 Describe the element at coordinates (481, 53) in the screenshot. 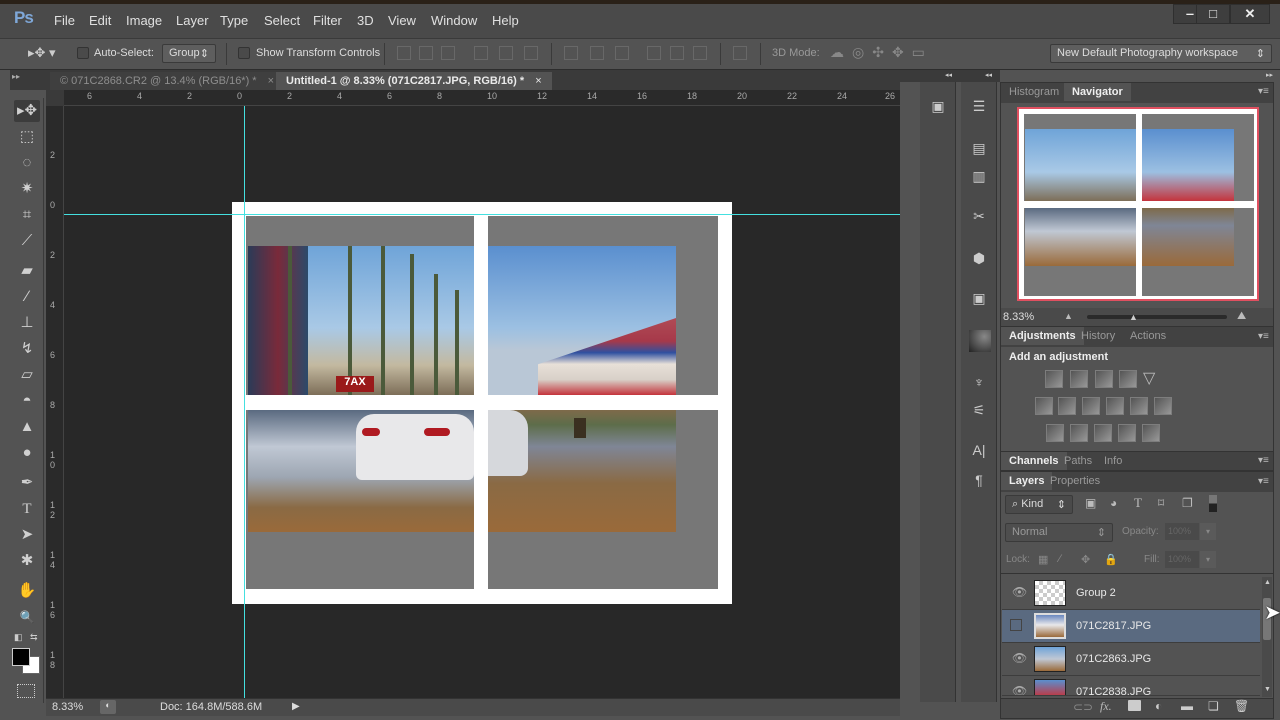

I see `align-left-edges-icon` at that location.